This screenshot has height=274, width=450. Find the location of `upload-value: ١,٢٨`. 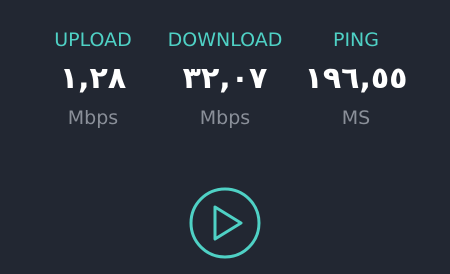

upload-value: ١,٢٨ is located at coordinates (93, 78).